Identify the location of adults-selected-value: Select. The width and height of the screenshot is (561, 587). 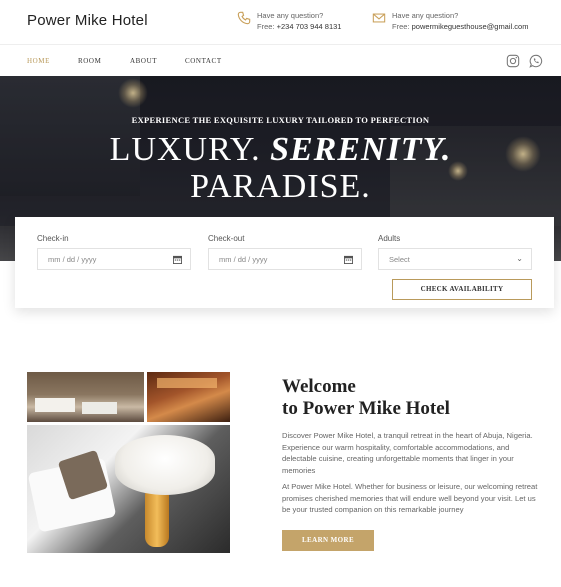
(399, 259).